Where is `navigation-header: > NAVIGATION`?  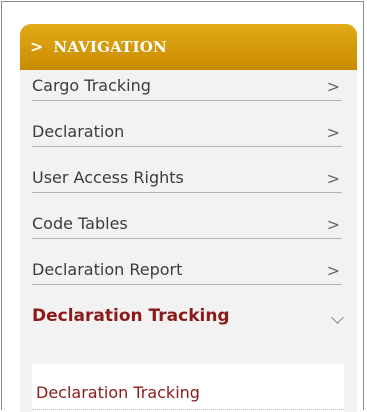 navigation-header: > NAVIGATION is located at coordinates (188, 47).